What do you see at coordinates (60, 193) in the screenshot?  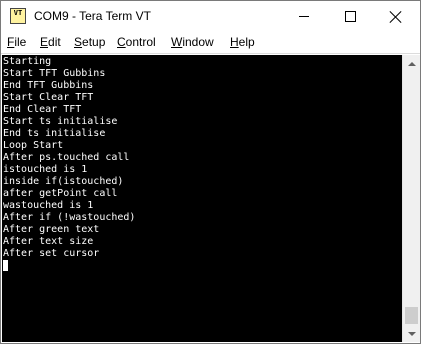 I see `terminal-line: after getPoint call` at bounding box center [60, 193].